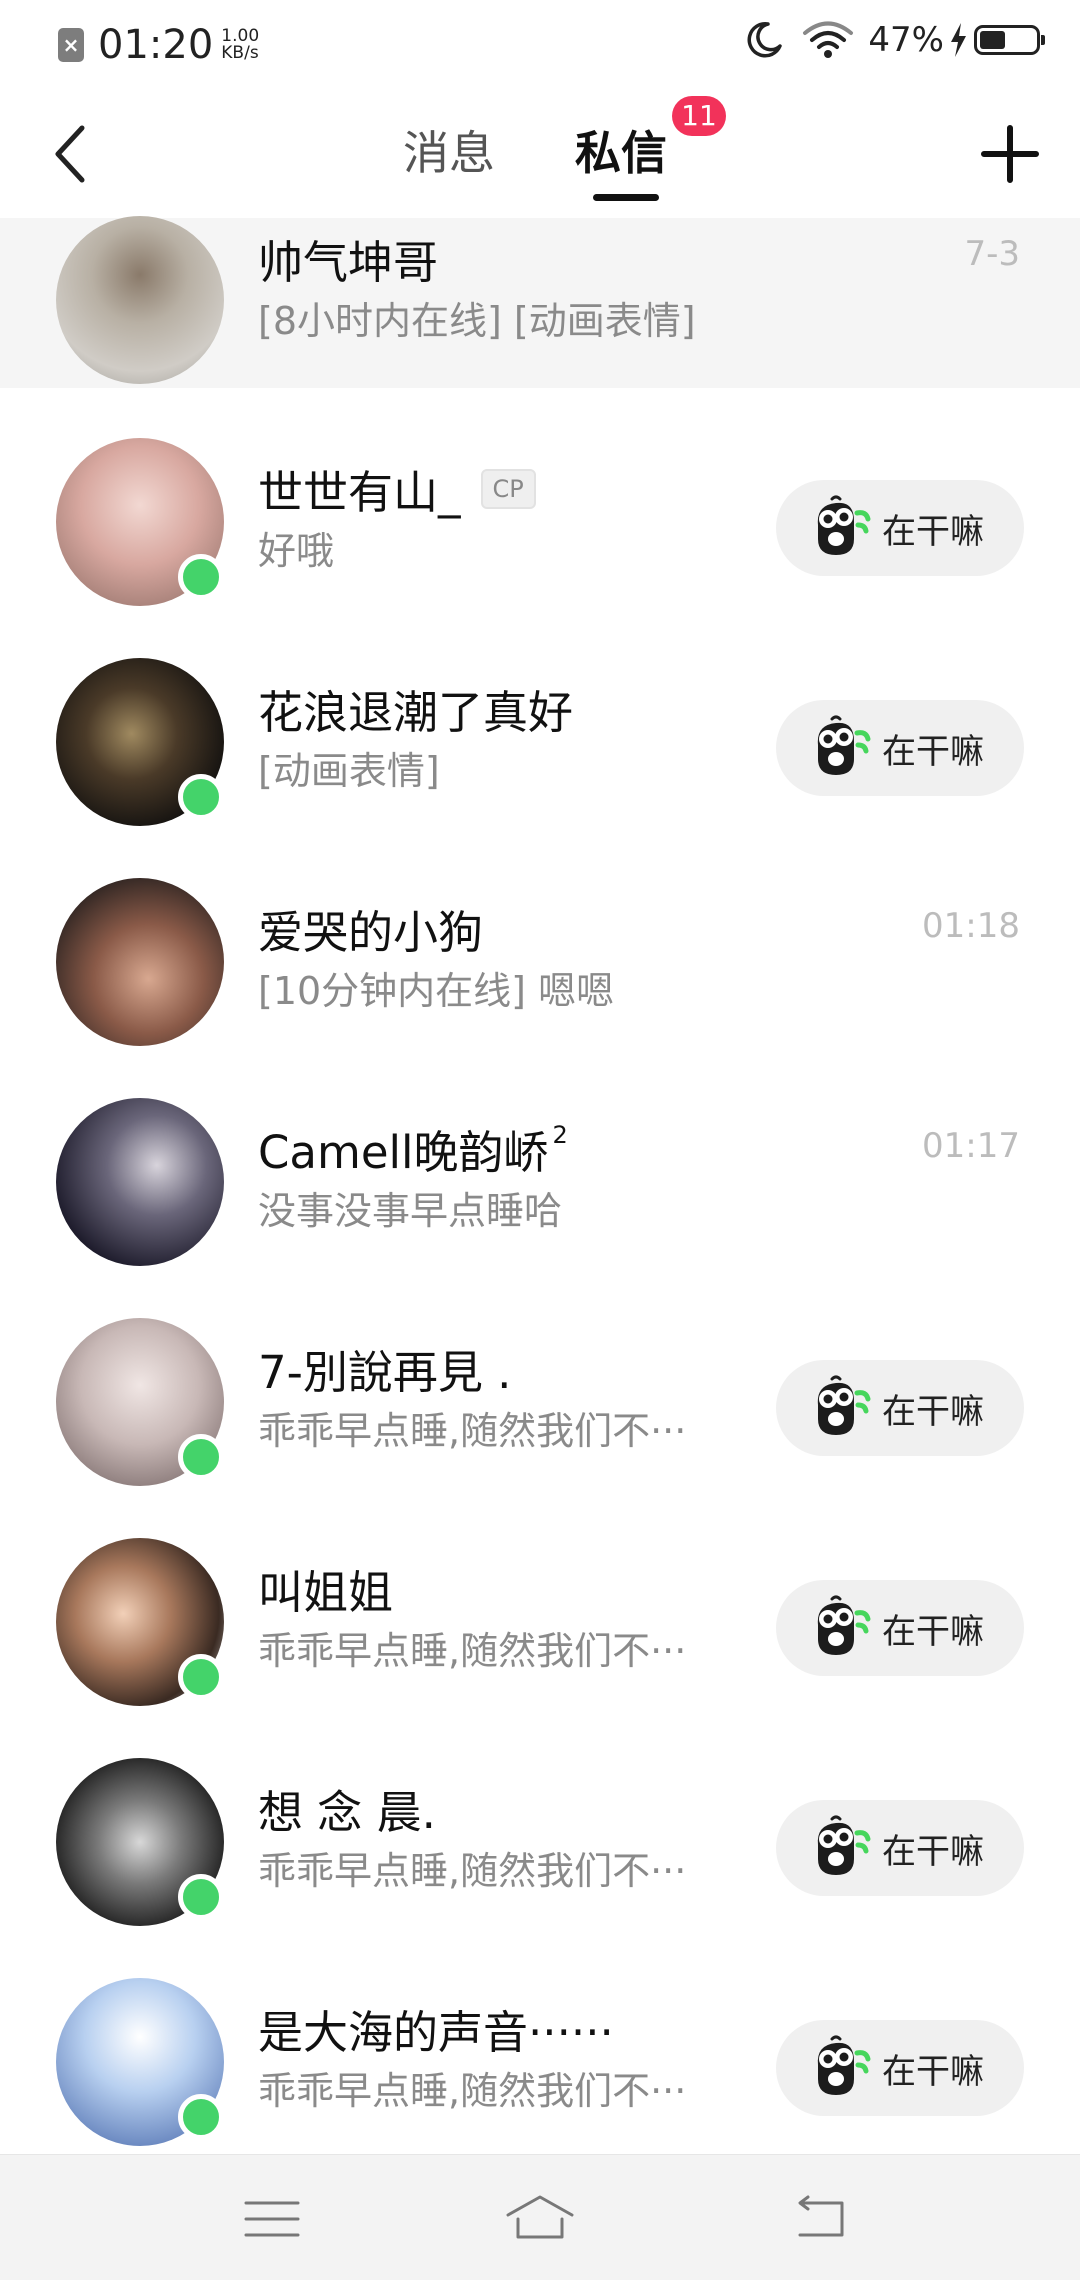 The image size is (1080, 2280). I want to click on contact-name-text: 叫姐姐, so click(326, 1592).